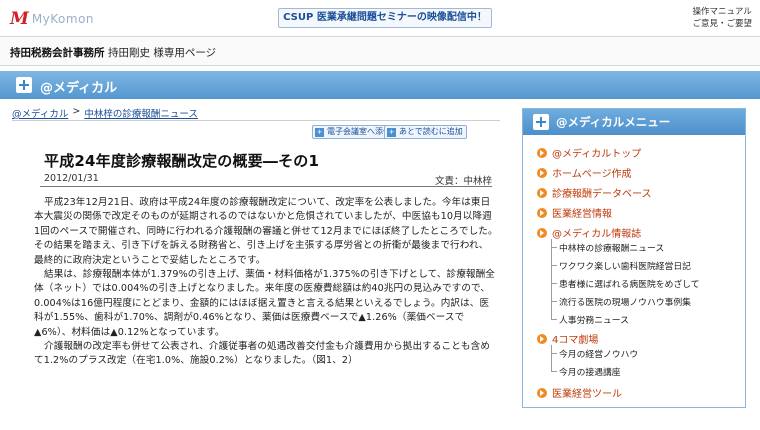 The image size is (760, 430). Describe the element at coordinates (162, 53) in the screenshot. I see `client-page-label: 持田剛史 様専用ページ` at that location.